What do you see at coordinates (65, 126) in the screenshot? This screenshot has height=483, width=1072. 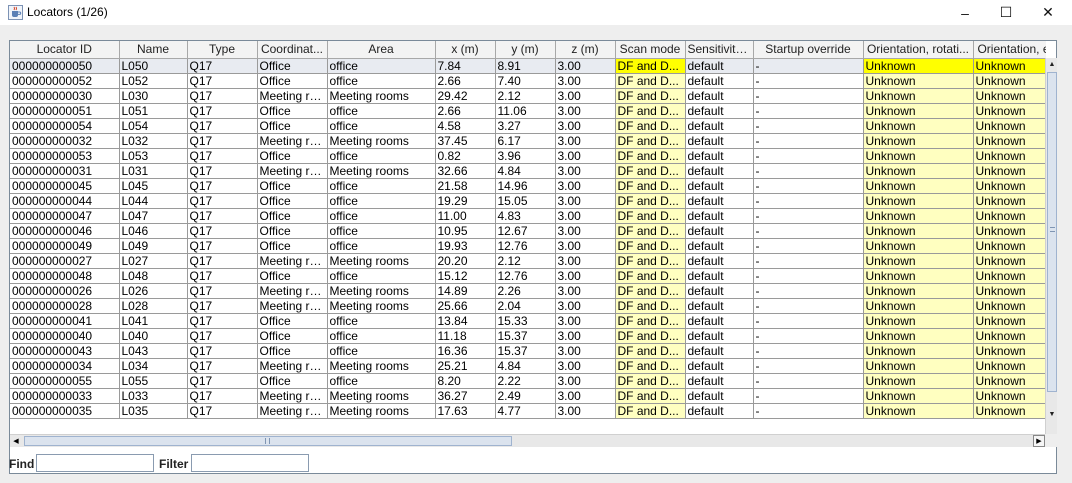 I see `table-cell: 000000000054` at bounding box center [65, 126].